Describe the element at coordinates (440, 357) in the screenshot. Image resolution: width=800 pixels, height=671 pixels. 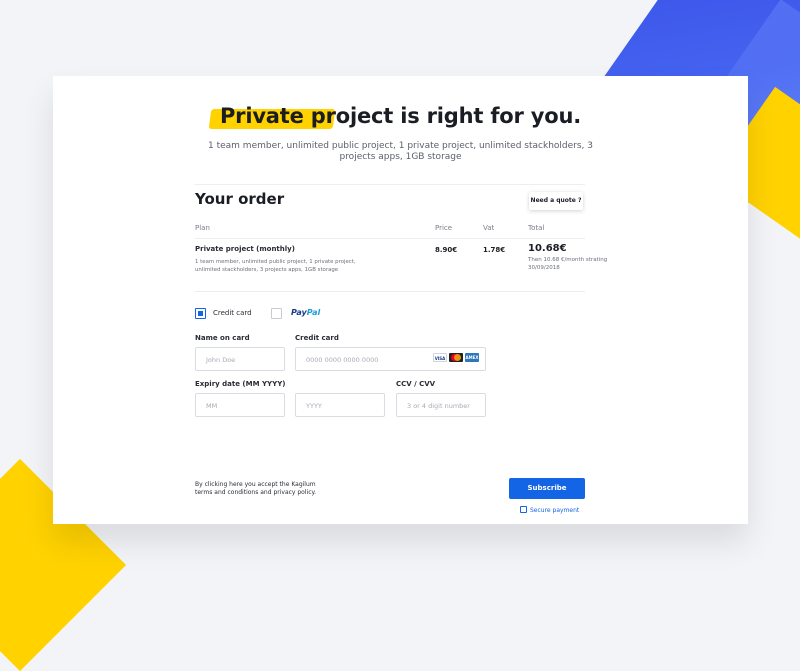
I see `visa-icon: VISA` at that location.